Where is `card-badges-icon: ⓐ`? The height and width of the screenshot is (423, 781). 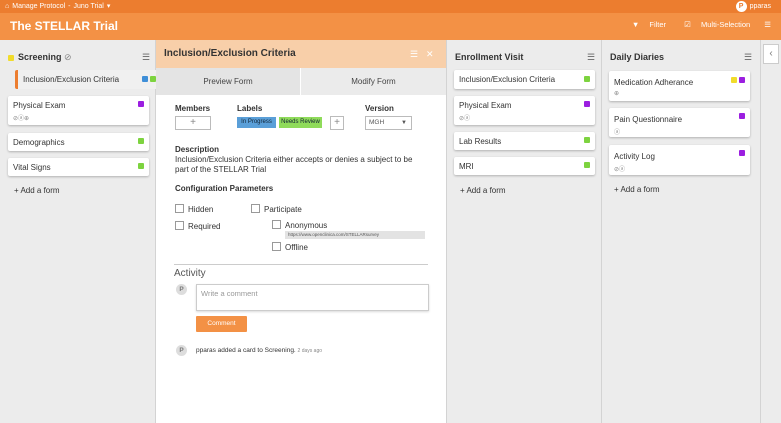
card-badges-icon: ⓐ is located at coordinates (617, 133).